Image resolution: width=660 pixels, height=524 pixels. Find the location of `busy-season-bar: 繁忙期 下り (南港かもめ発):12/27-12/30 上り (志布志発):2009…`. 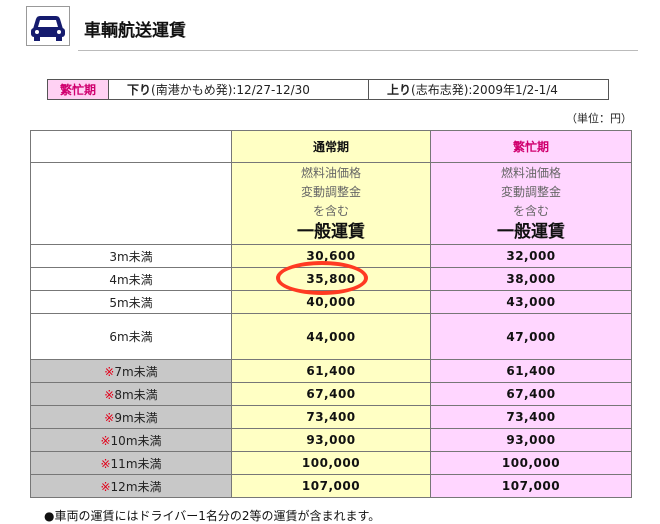

busy-season-bar: 繁忙期 下り (南港かもめ発):12/27-12/30 上り (志布志発):2009… is located at coordinates (328, 89).